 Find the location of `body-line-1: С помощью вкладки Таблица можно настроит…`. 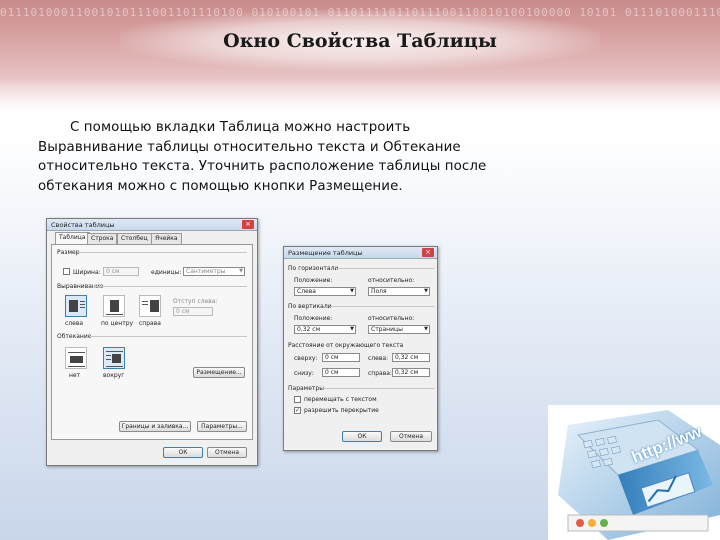

body-line-1: С помощью вкладки Таблица можно настроит… is located at coordinates (240, 127).